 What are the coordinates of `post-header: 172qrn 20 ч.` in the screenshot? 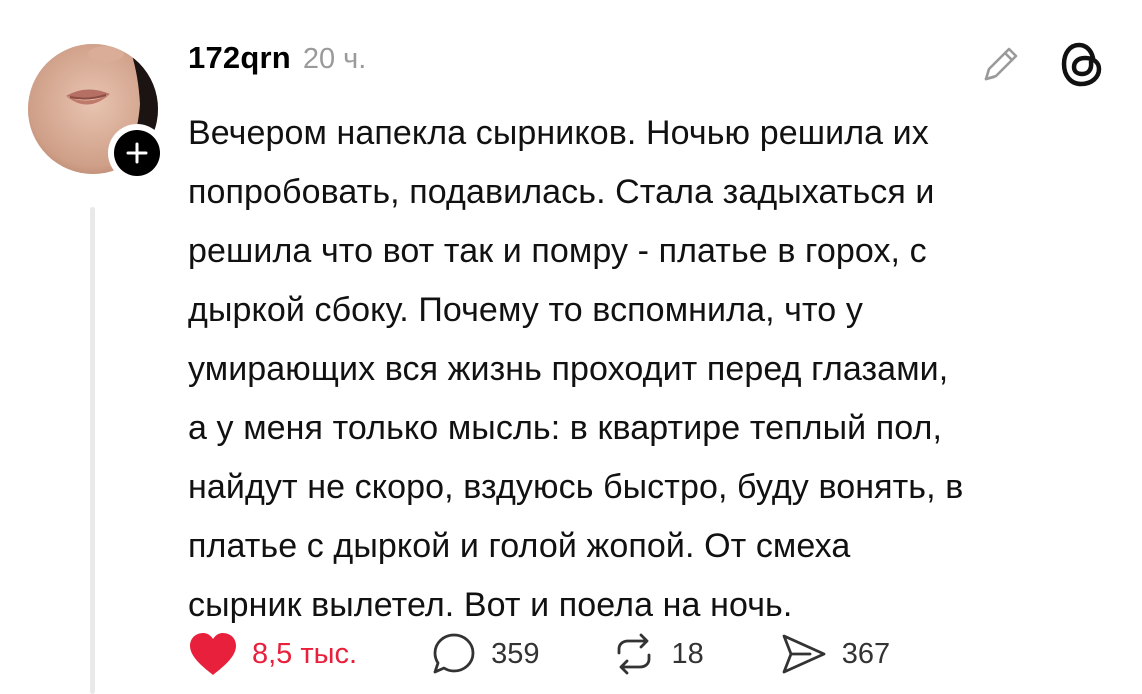 It's located at (277, 65).